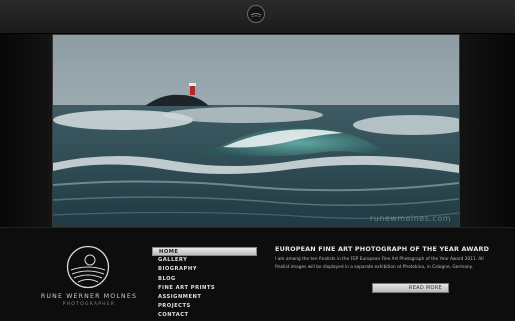 The image size is (515, 321). I want to click on top-bar, so click(257, 17).